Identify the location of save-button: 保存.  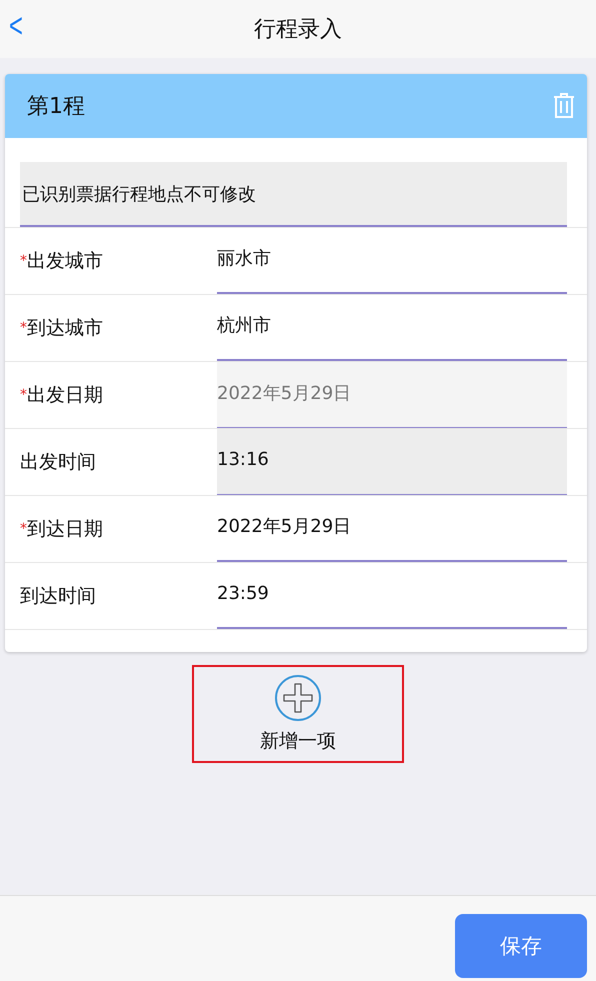
(521, 946).